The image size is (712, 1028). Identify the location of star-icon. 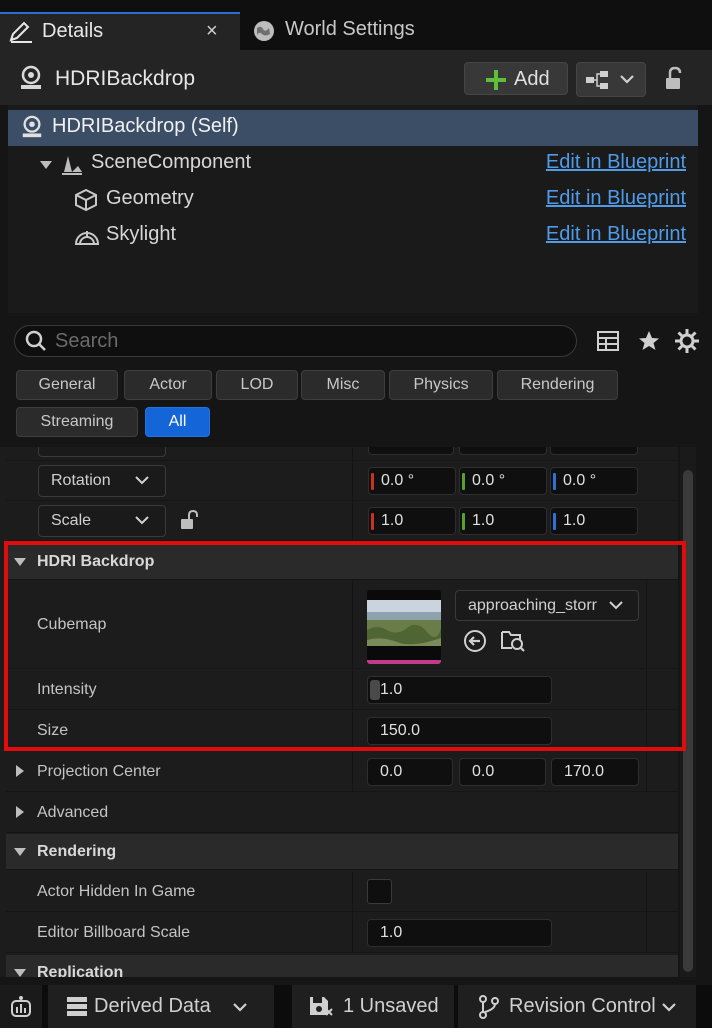
(649, 341).